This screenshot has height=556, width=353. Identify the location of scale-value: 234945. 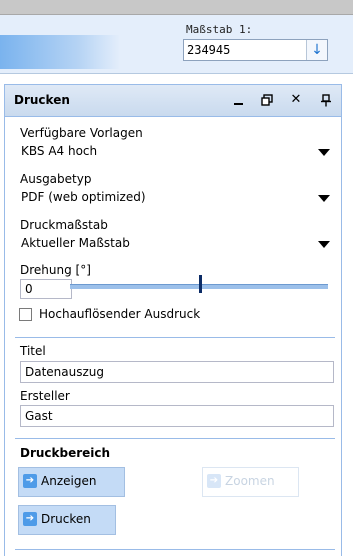
(208, 50).